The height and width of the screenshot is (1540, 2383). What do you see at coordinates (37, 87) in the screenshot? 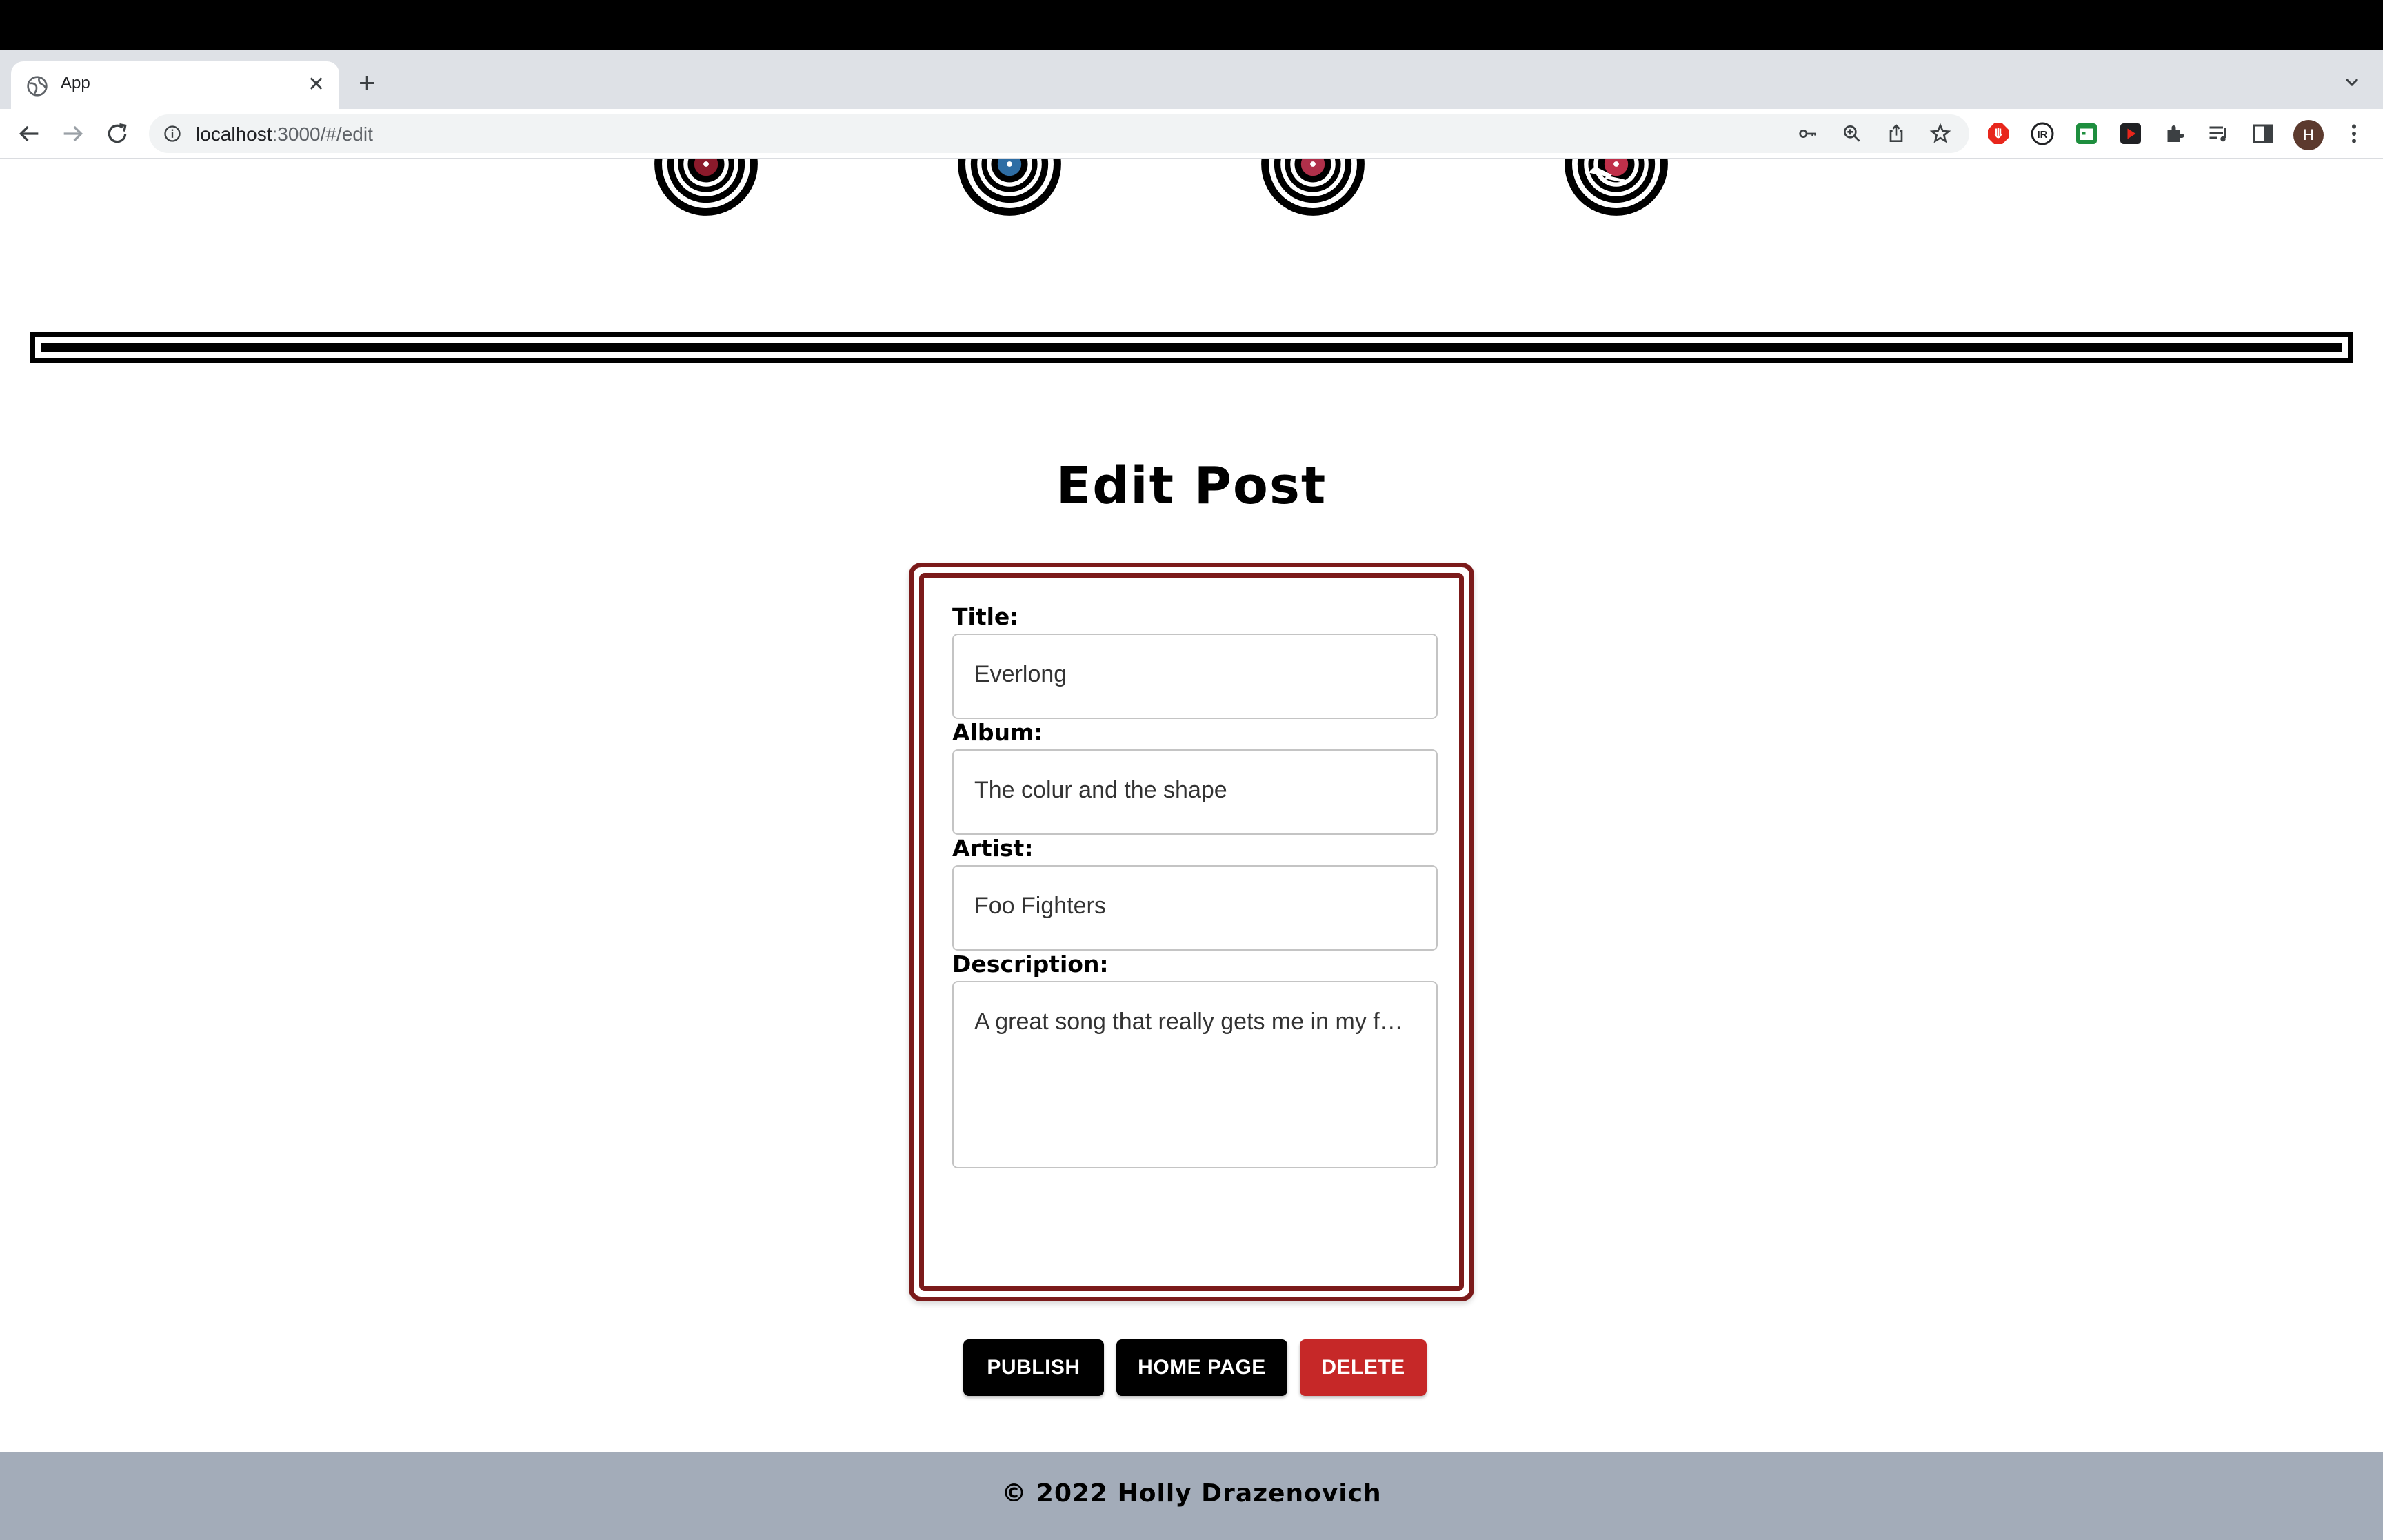
I see `globe-icon` at bounding box center [37, 87].